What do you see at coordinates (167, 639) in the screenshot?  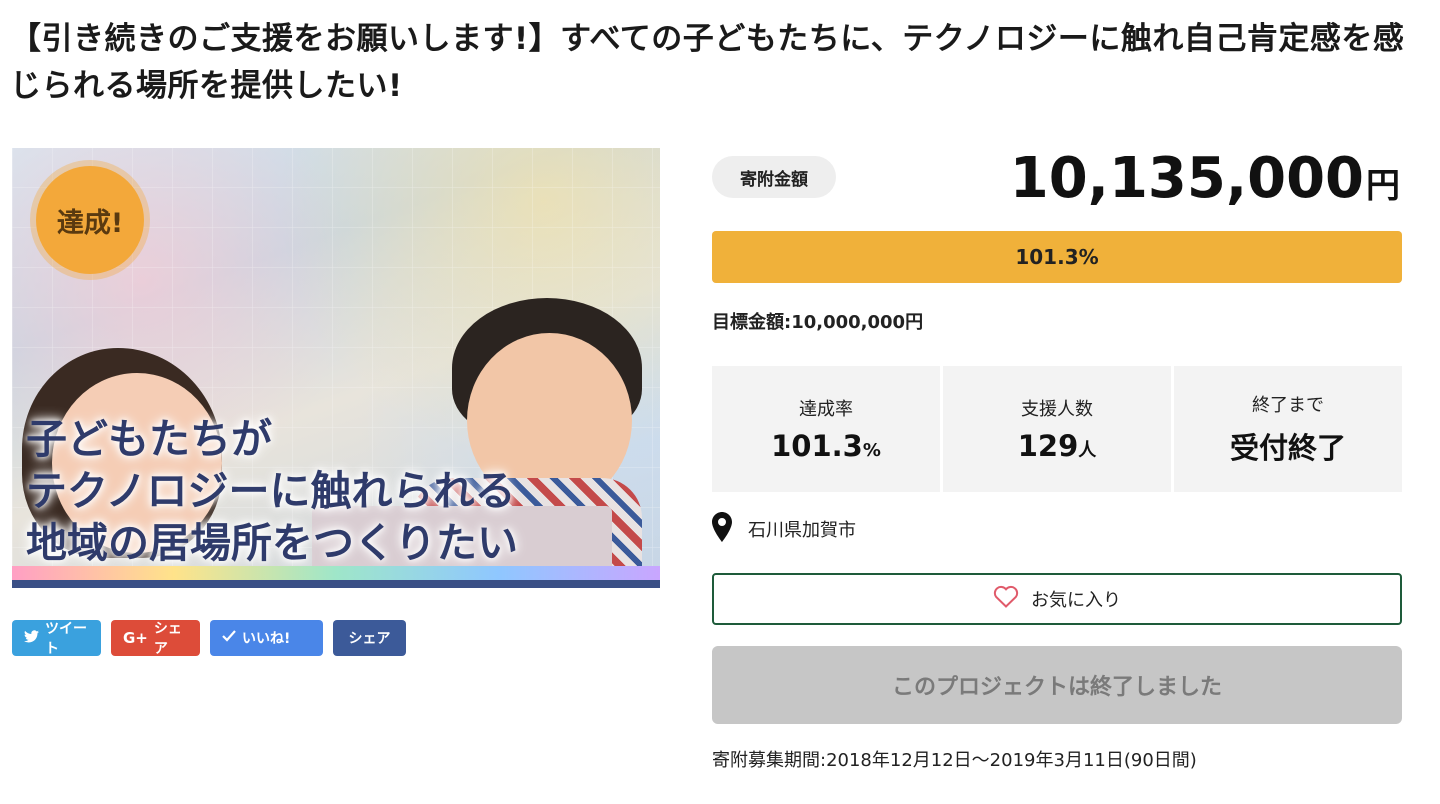 I see `gplus-share-label: シェア` at bounding box center [167, 639].